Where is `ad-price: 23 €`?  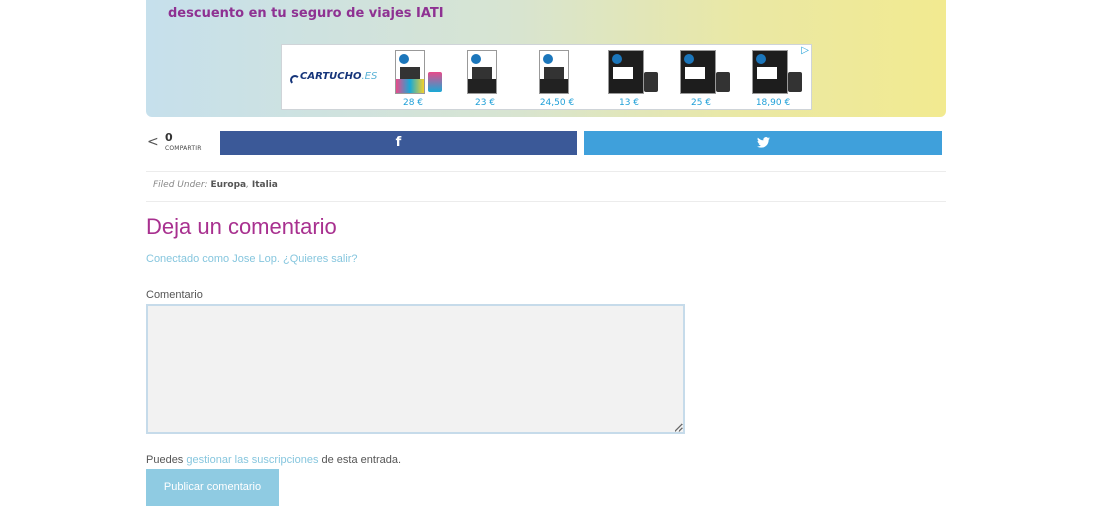
ad-price: 23 € is located at coordinates (485, 103).